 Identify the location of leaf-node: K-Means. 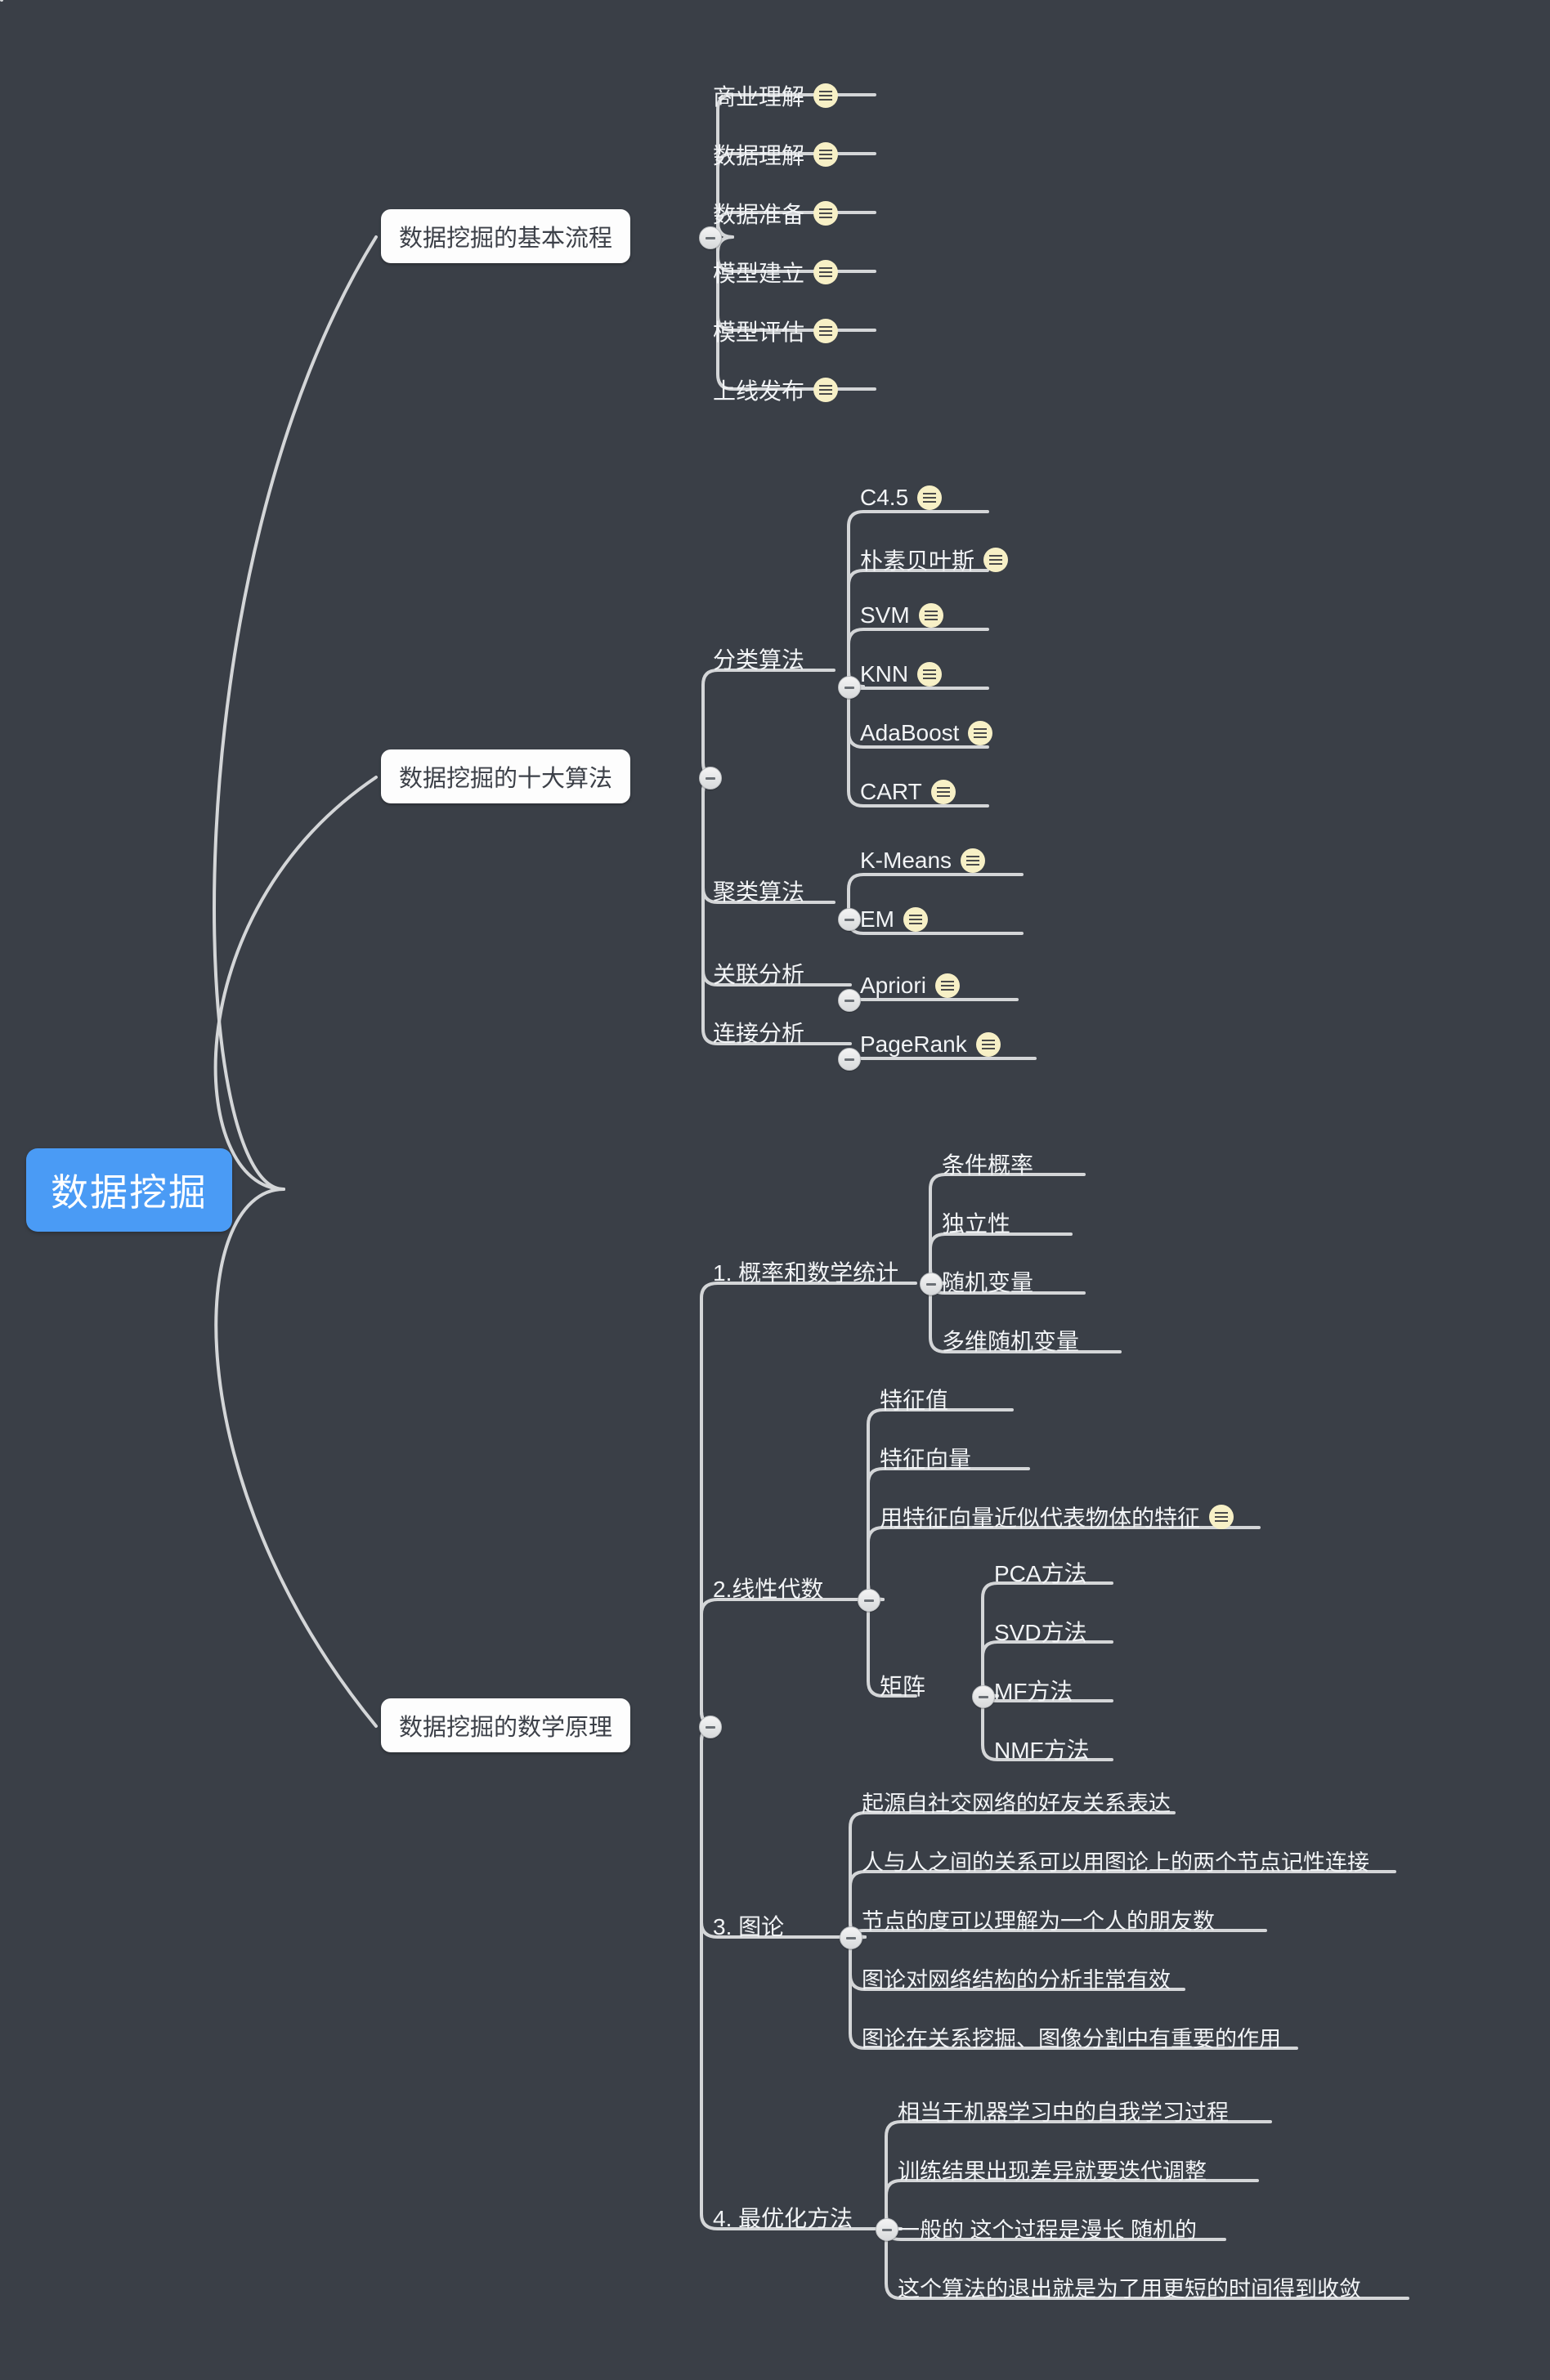
(923, 861).